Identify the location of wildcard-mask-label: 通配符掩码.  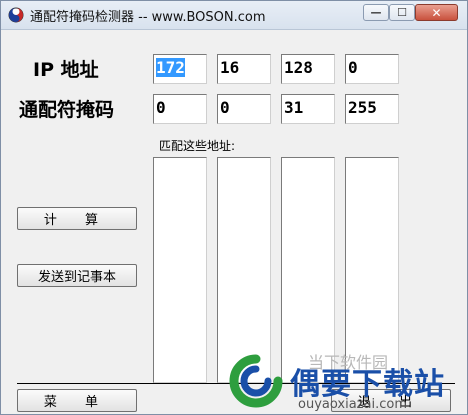
(67, 110).